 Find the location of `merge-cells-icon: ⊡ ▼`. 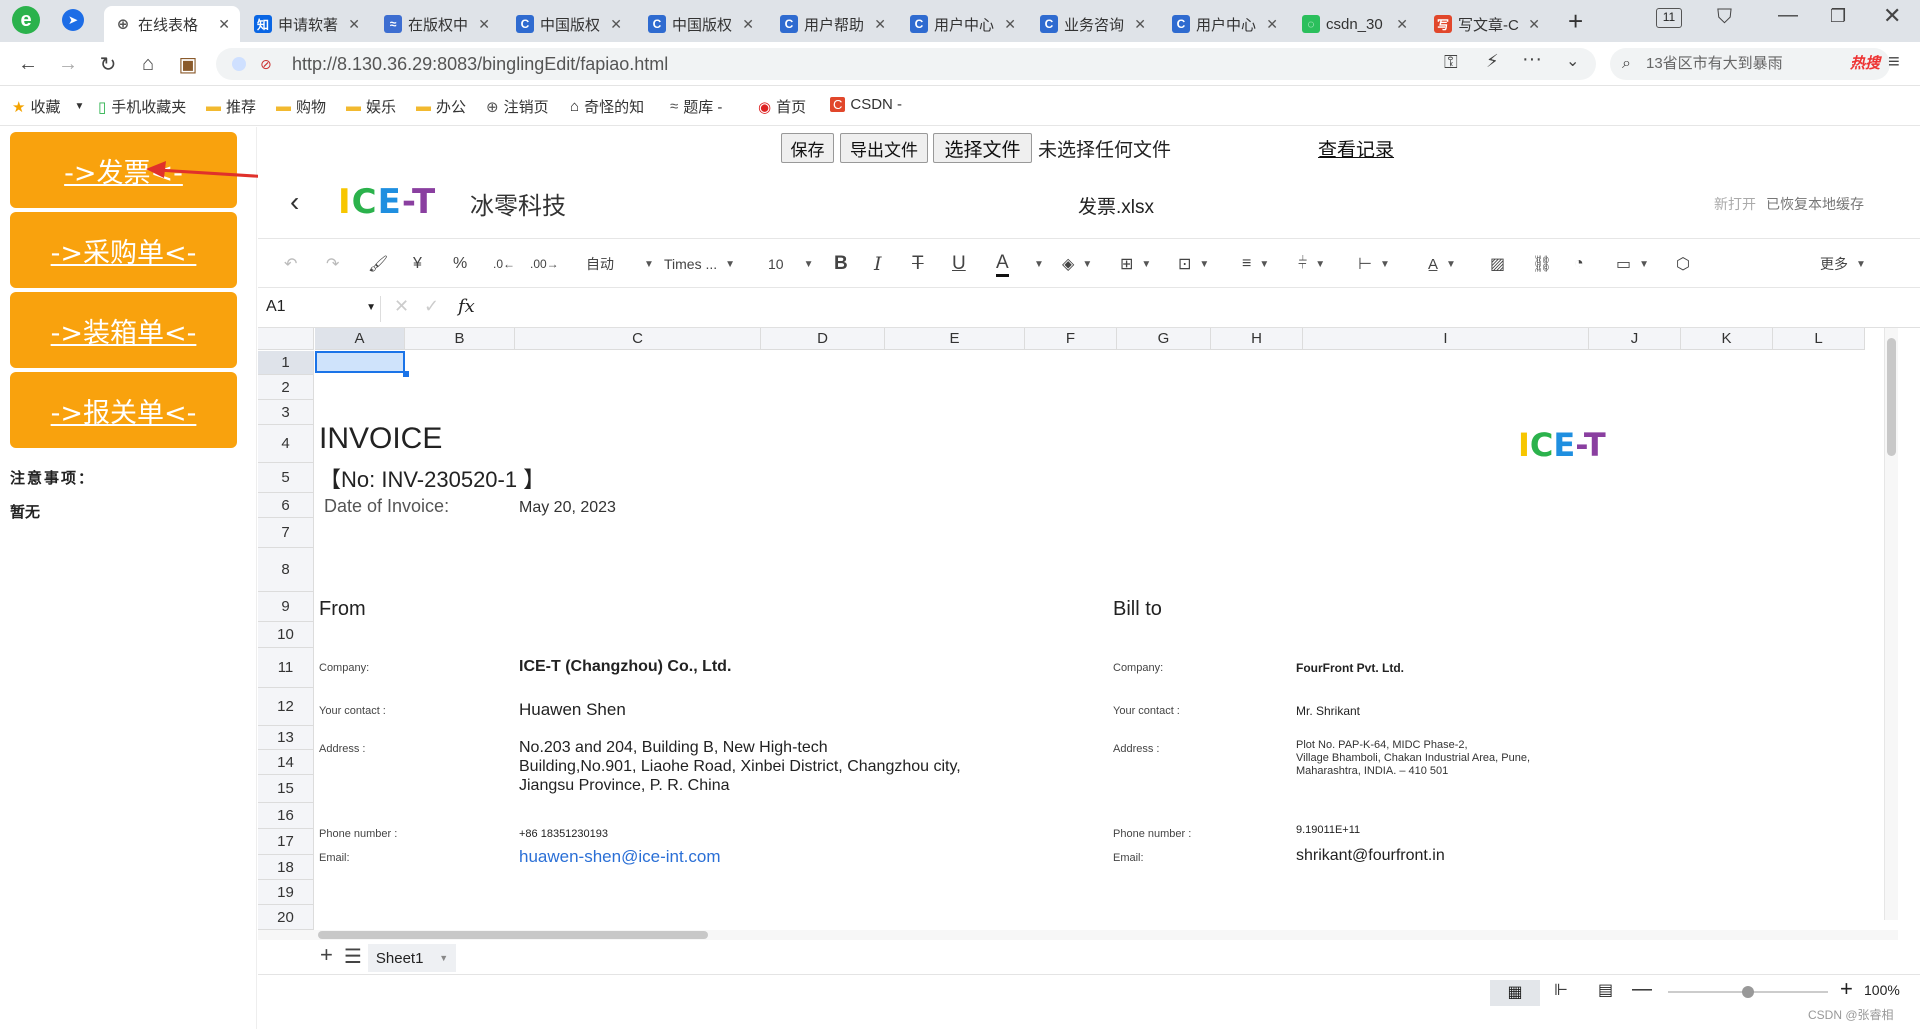

merge-cells-icon: ⊡ ▼ is located at coordinates (1193, 264).